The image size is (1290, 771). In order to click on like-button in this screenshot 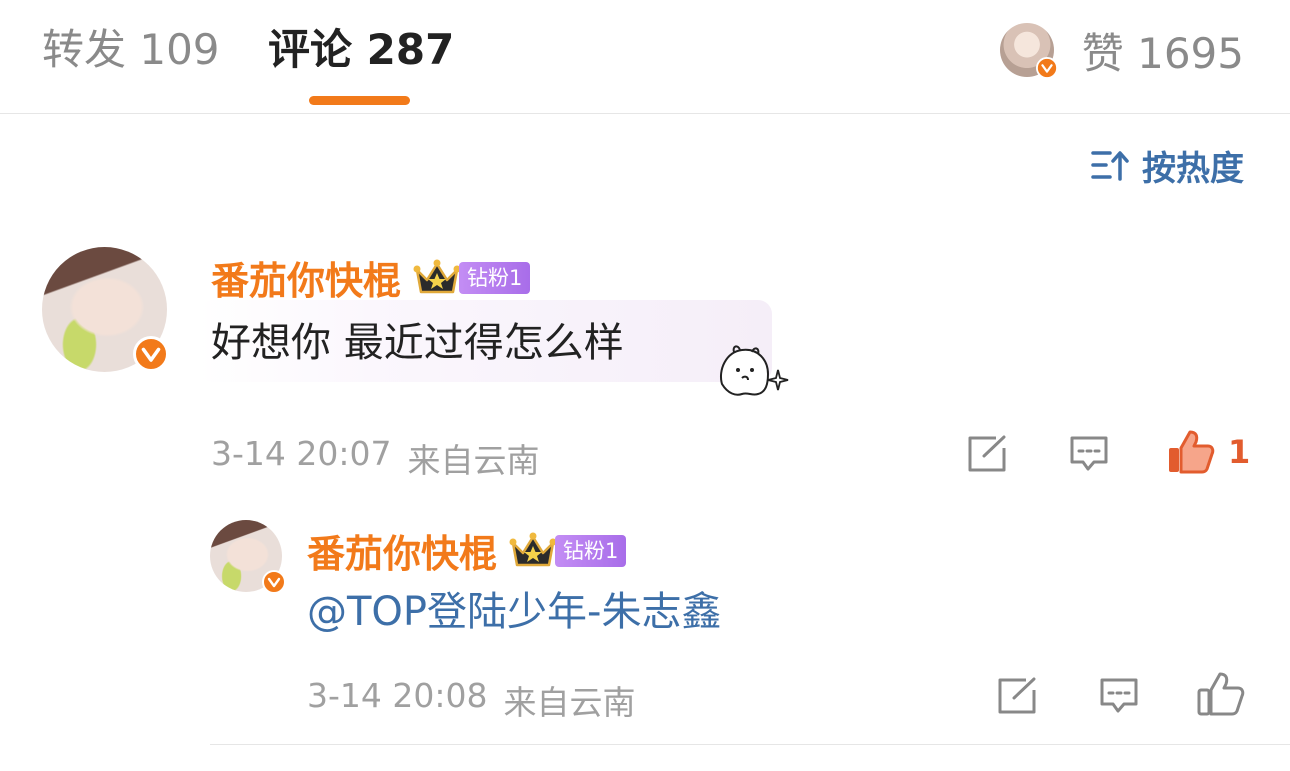, I will do `click(1221, 694)`.